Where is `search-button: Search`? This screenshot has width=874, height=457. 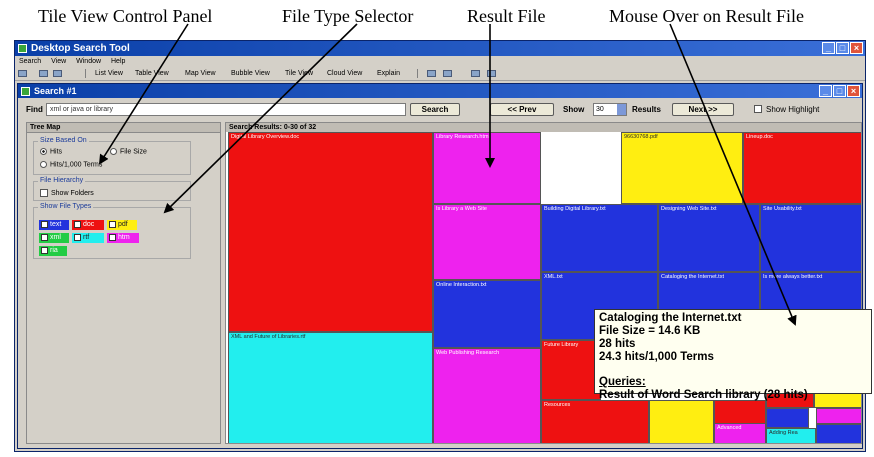 search-button: Search is located at coordinates (435, 109).